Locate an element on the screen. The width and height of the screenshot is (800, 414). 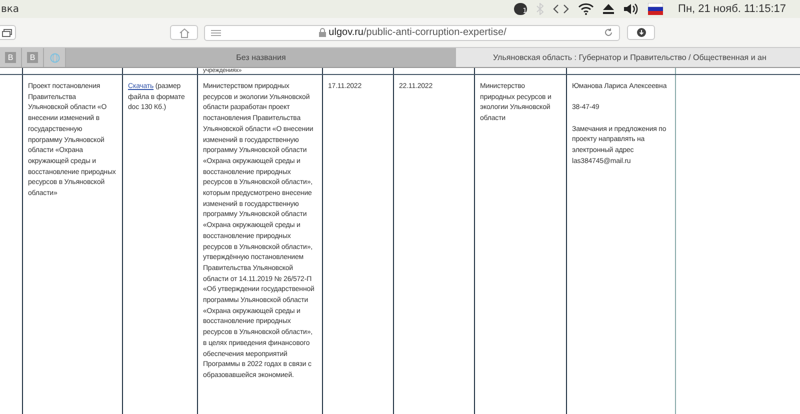
lock-icon is located at coordinates (322, 32).